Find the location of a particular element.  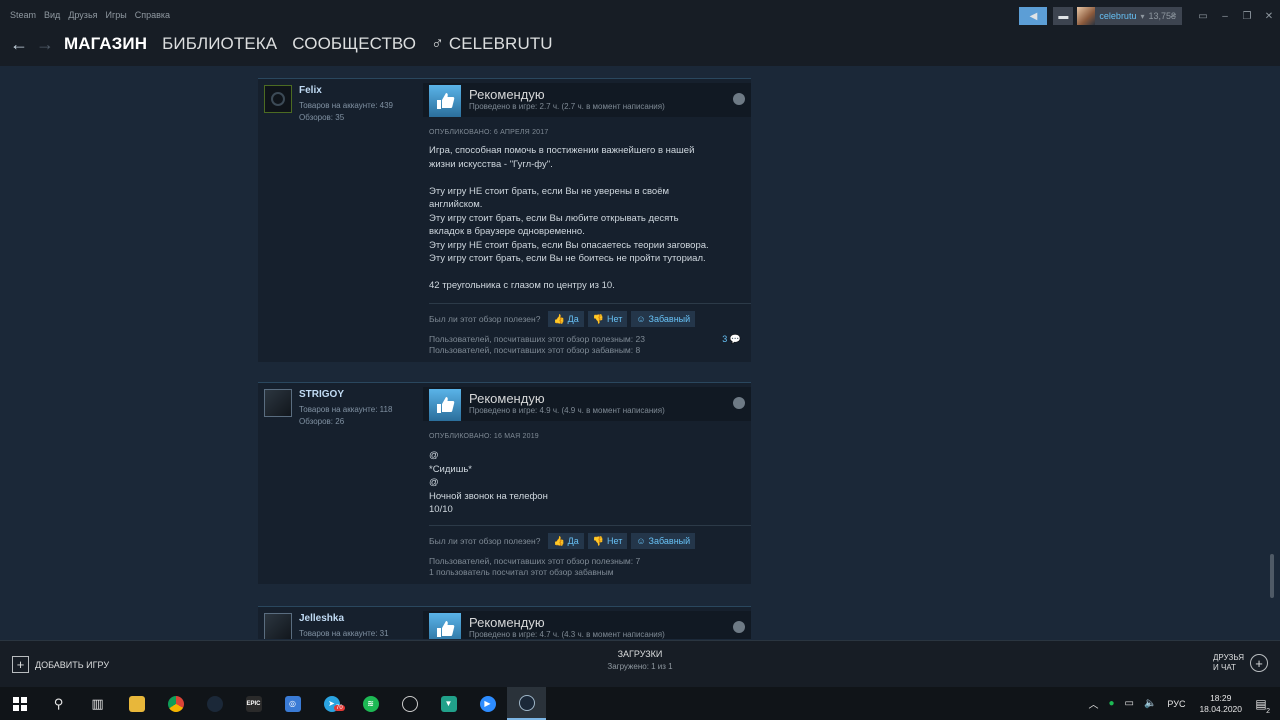

start-button is located at coordinates (19, 703).